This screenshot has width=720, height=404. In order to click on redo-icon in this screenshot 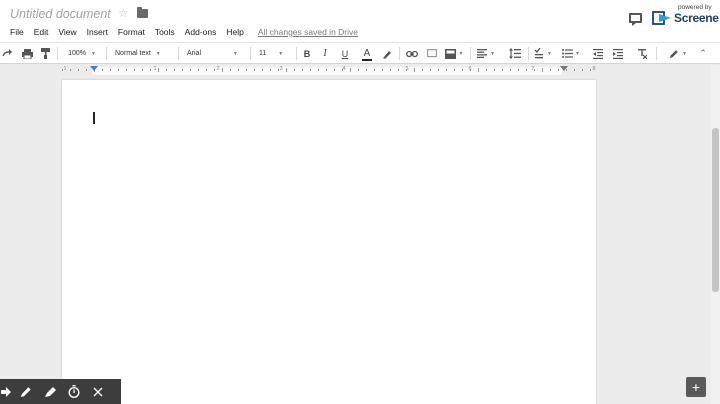, I will do `click(7, 53)`.